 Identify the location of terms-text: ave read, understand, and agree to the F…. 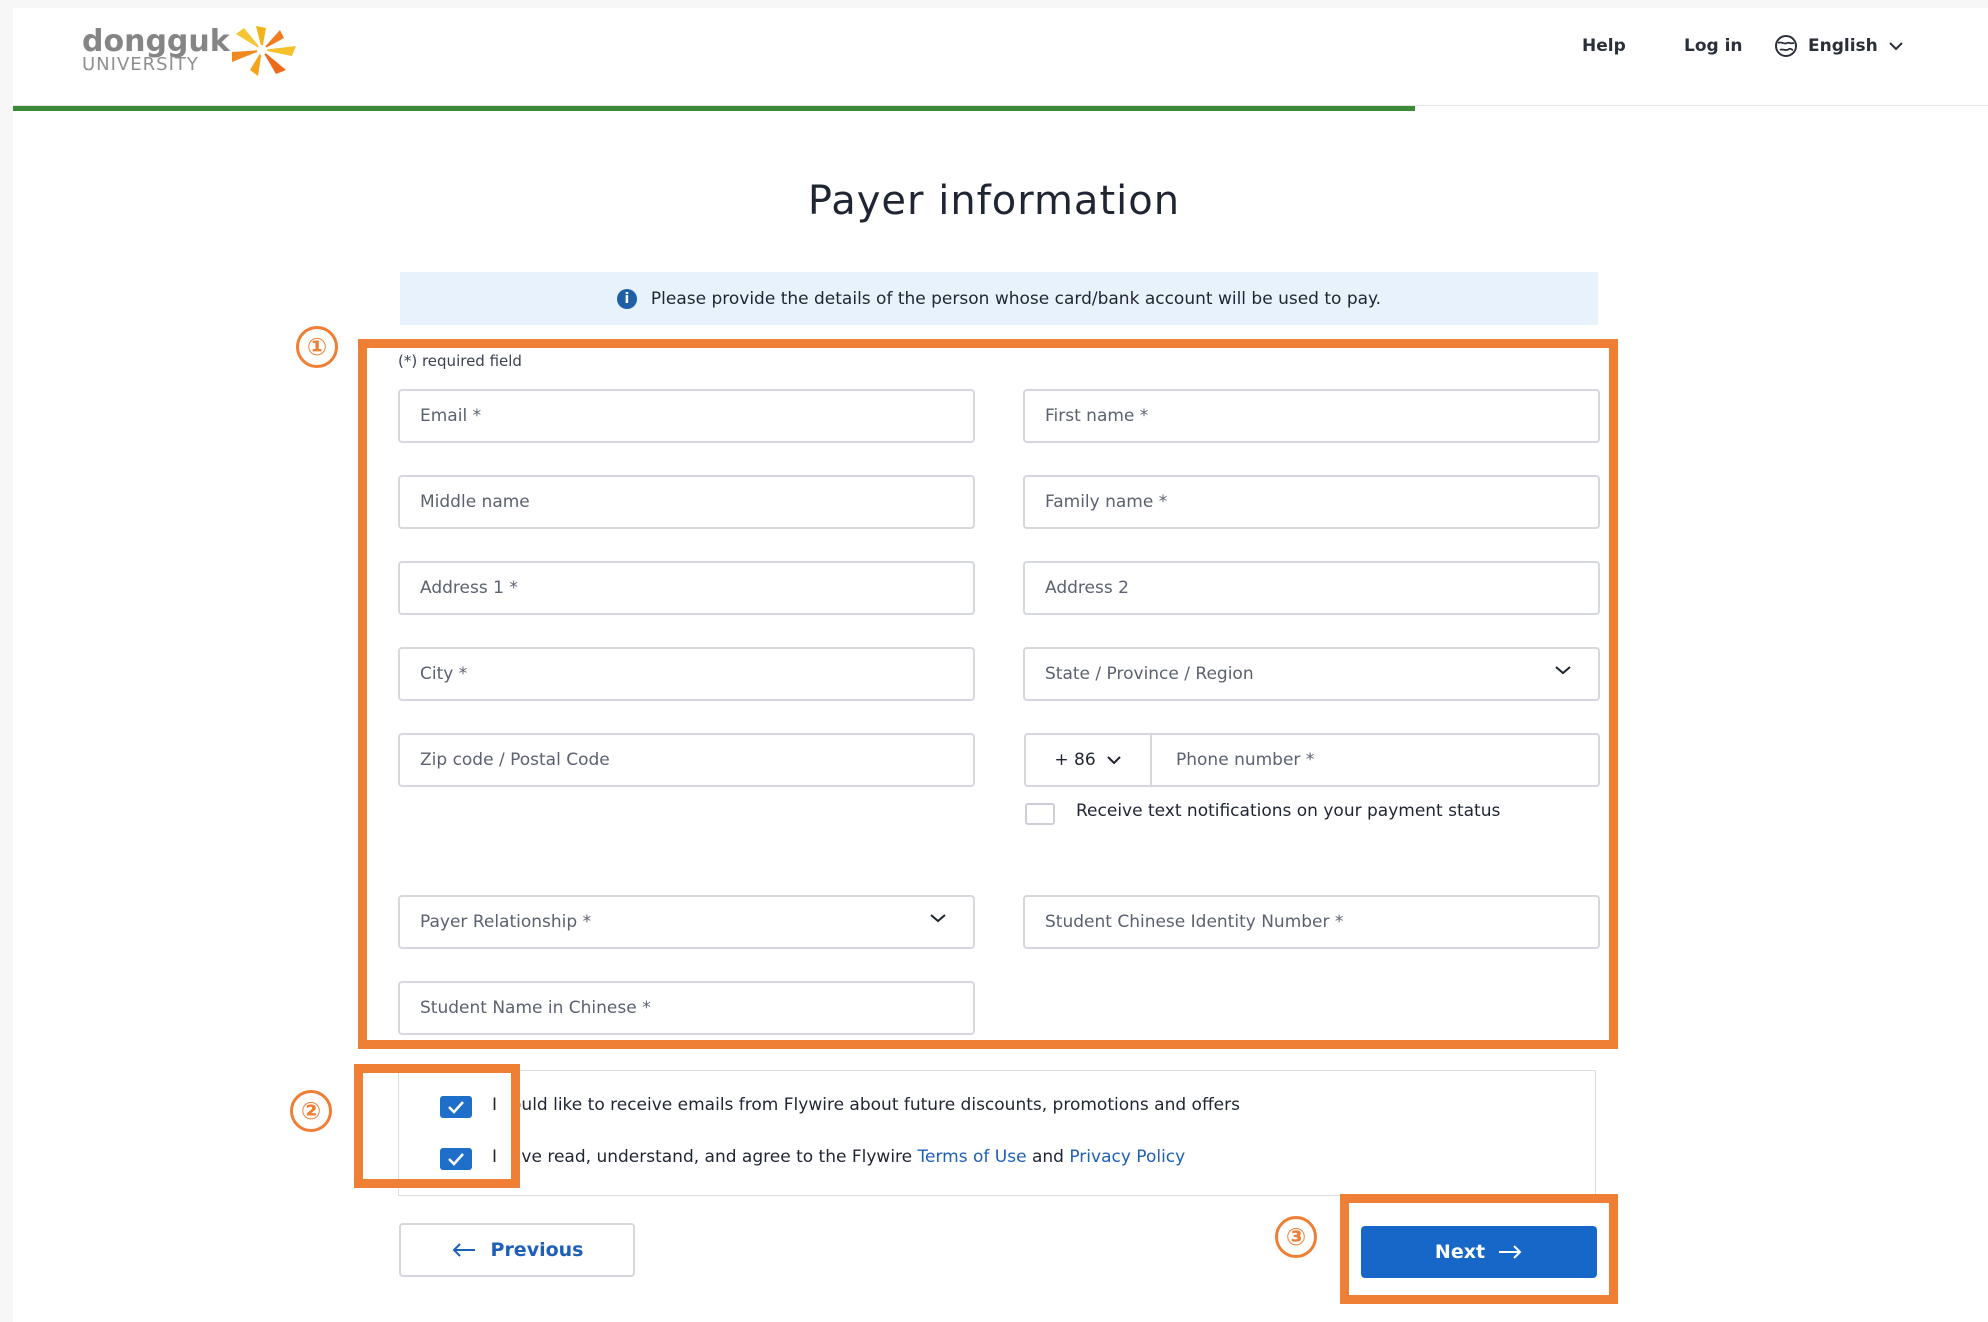
(714, 1157).